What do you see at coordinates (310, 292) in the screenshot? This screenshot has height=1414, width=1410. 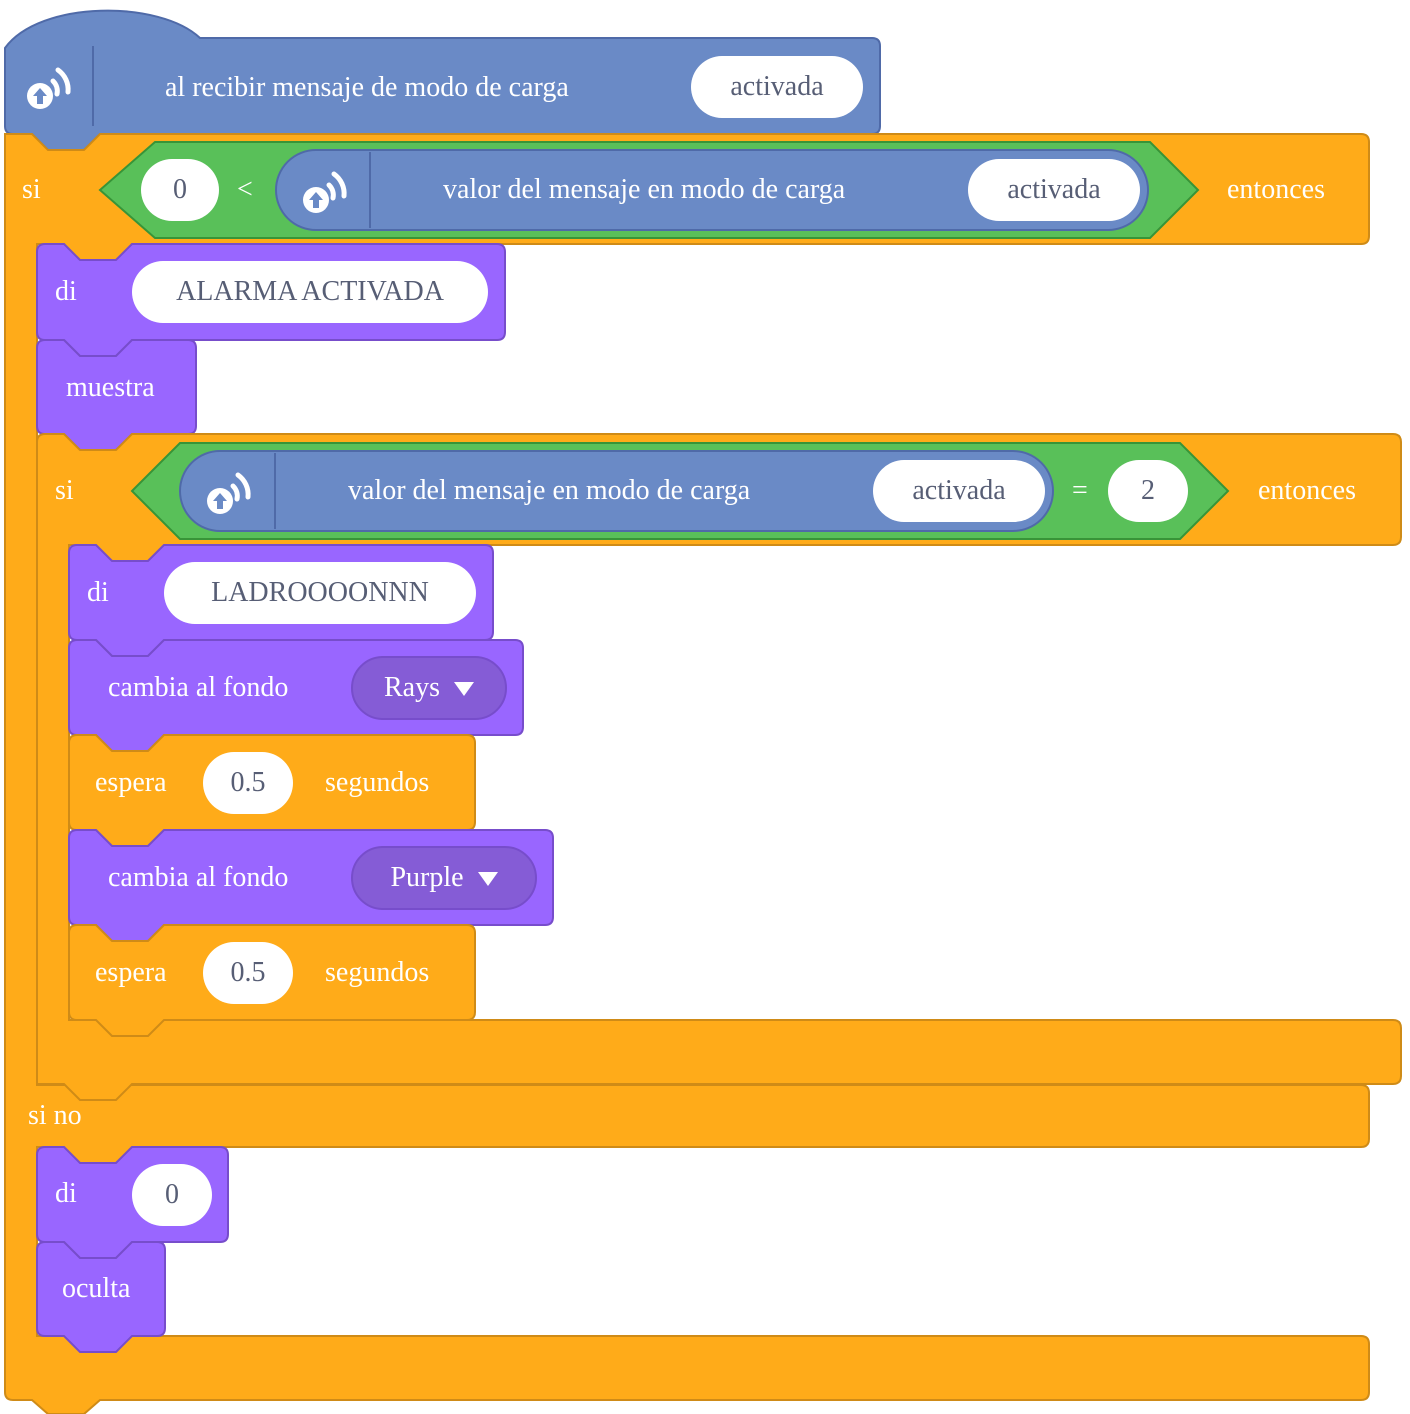 I see `say-text-input: ALARMA ACTIVADA` at bounding box center [310, 292].